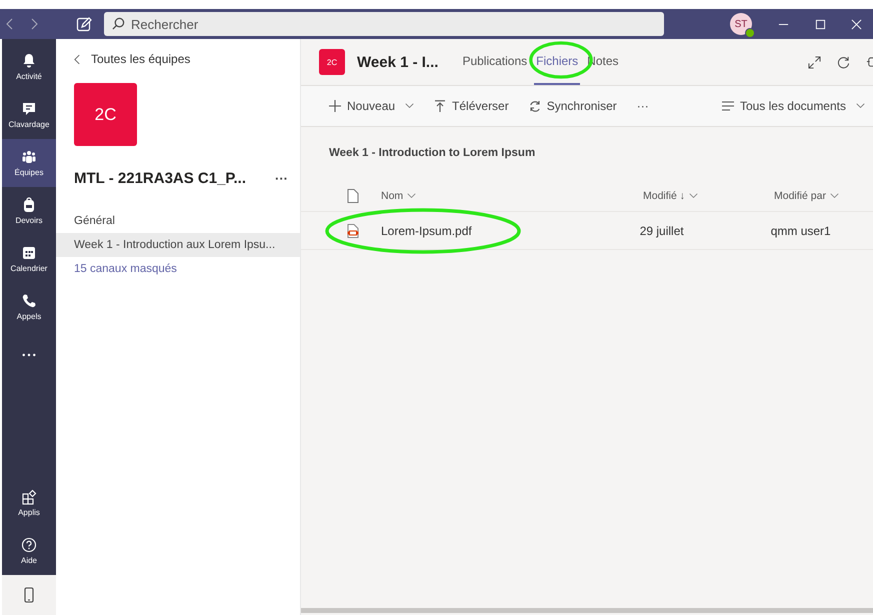  What do you see at coordinates (29, 355) in the screenshot?
I see `more-icon` at bounding box center [29, 355].